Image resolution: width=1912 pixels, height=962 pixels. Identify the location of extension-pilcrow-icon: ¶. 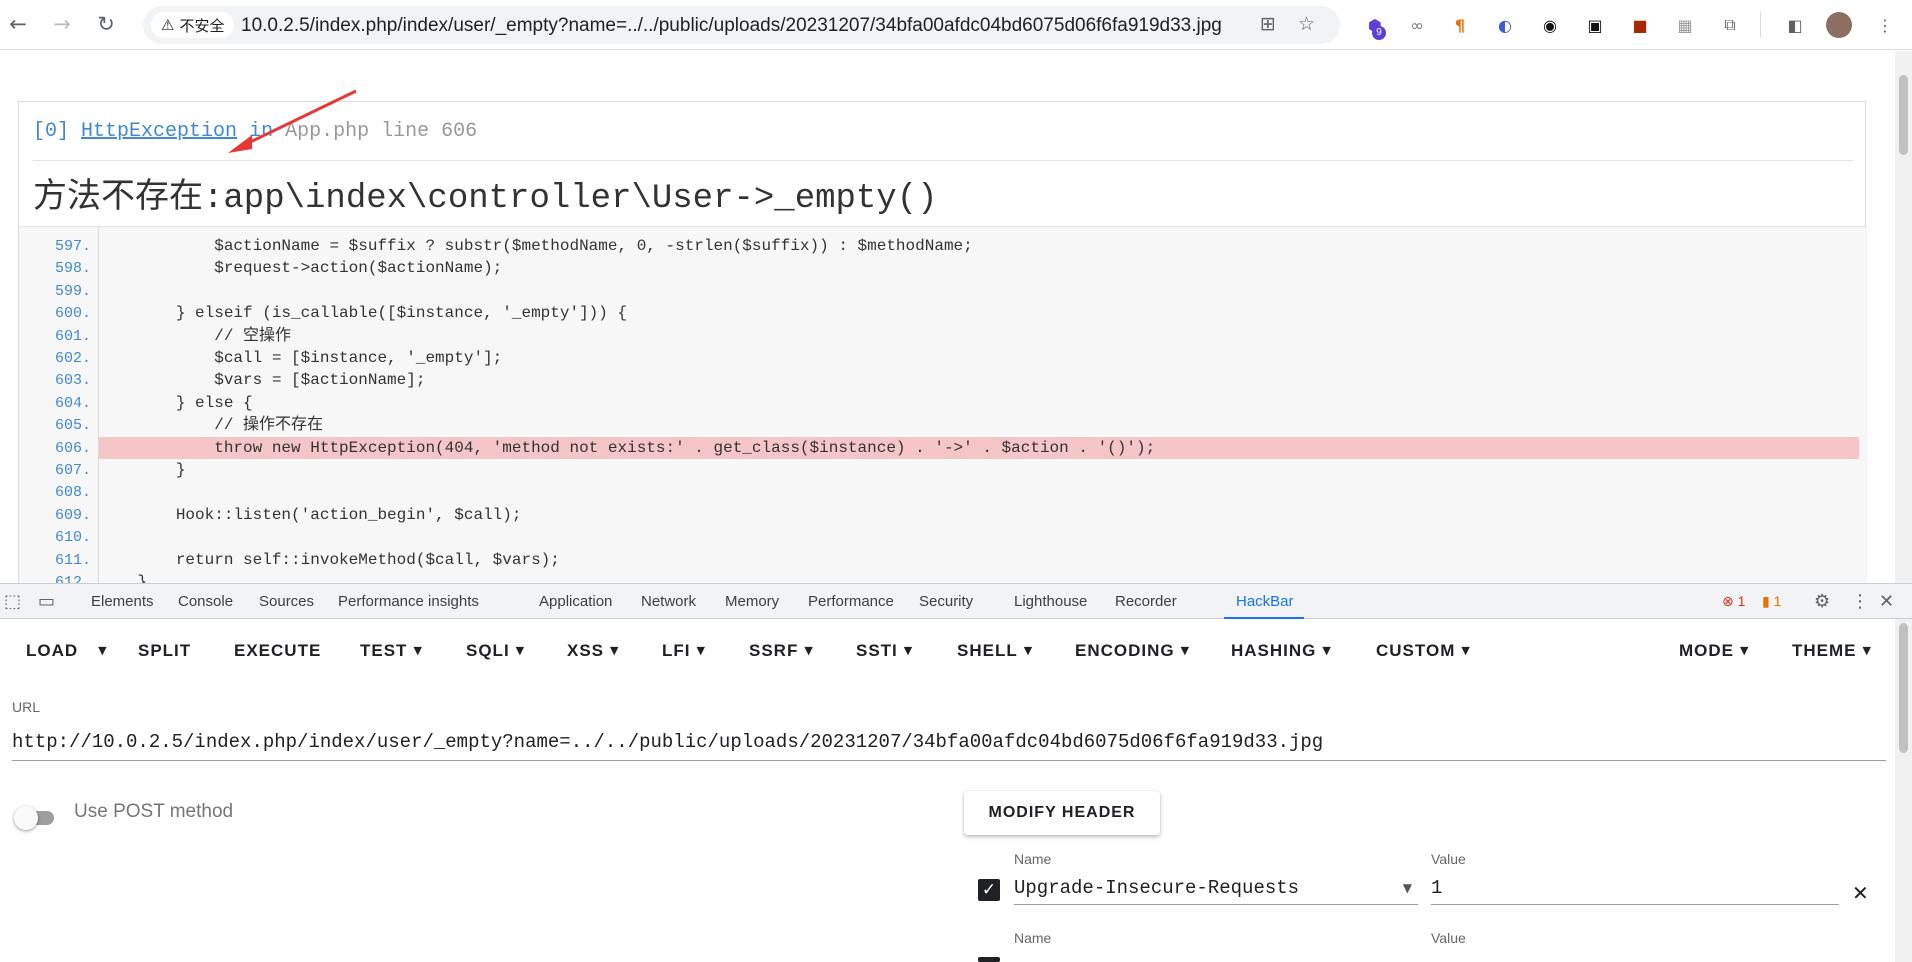
(1460, 25).